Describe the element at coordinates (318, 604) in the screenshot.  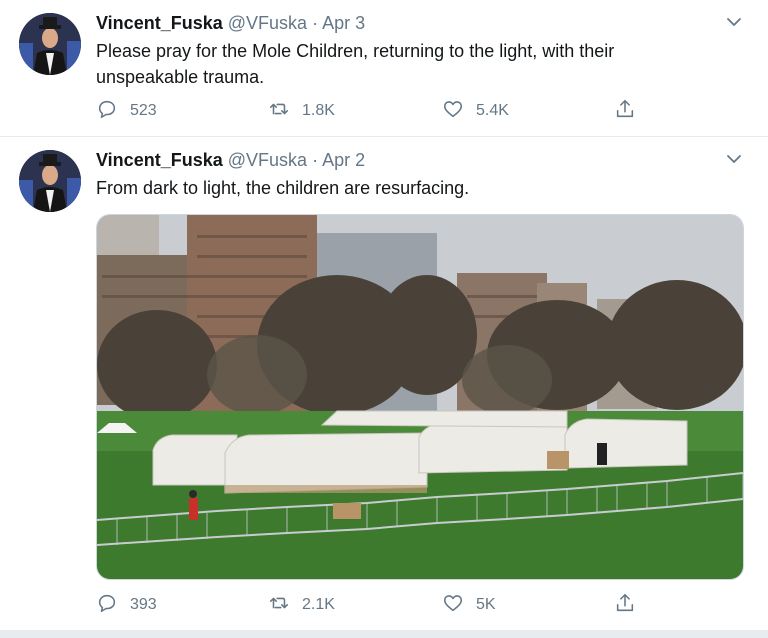
I see `retweet-count: 2.1K` at that location.